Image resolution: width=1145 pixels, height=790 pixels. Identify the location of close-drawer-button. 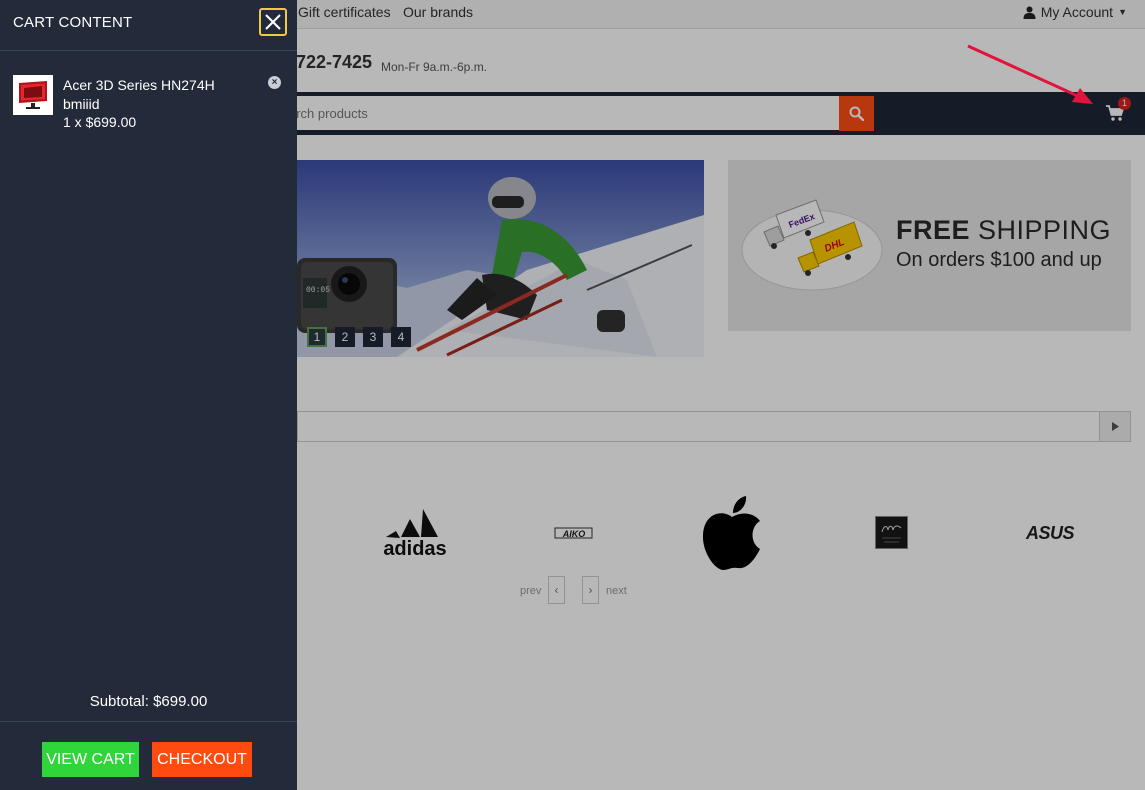
(273, 22).